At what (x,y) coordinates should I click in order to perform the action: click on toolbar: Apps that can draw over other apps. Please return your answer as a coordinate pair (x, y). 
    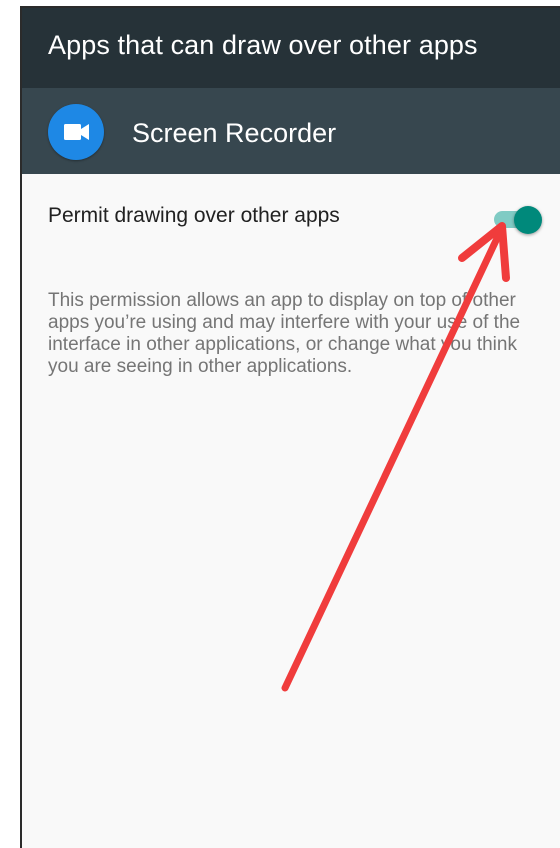
    Looking at the image, I should click on (291, 48).